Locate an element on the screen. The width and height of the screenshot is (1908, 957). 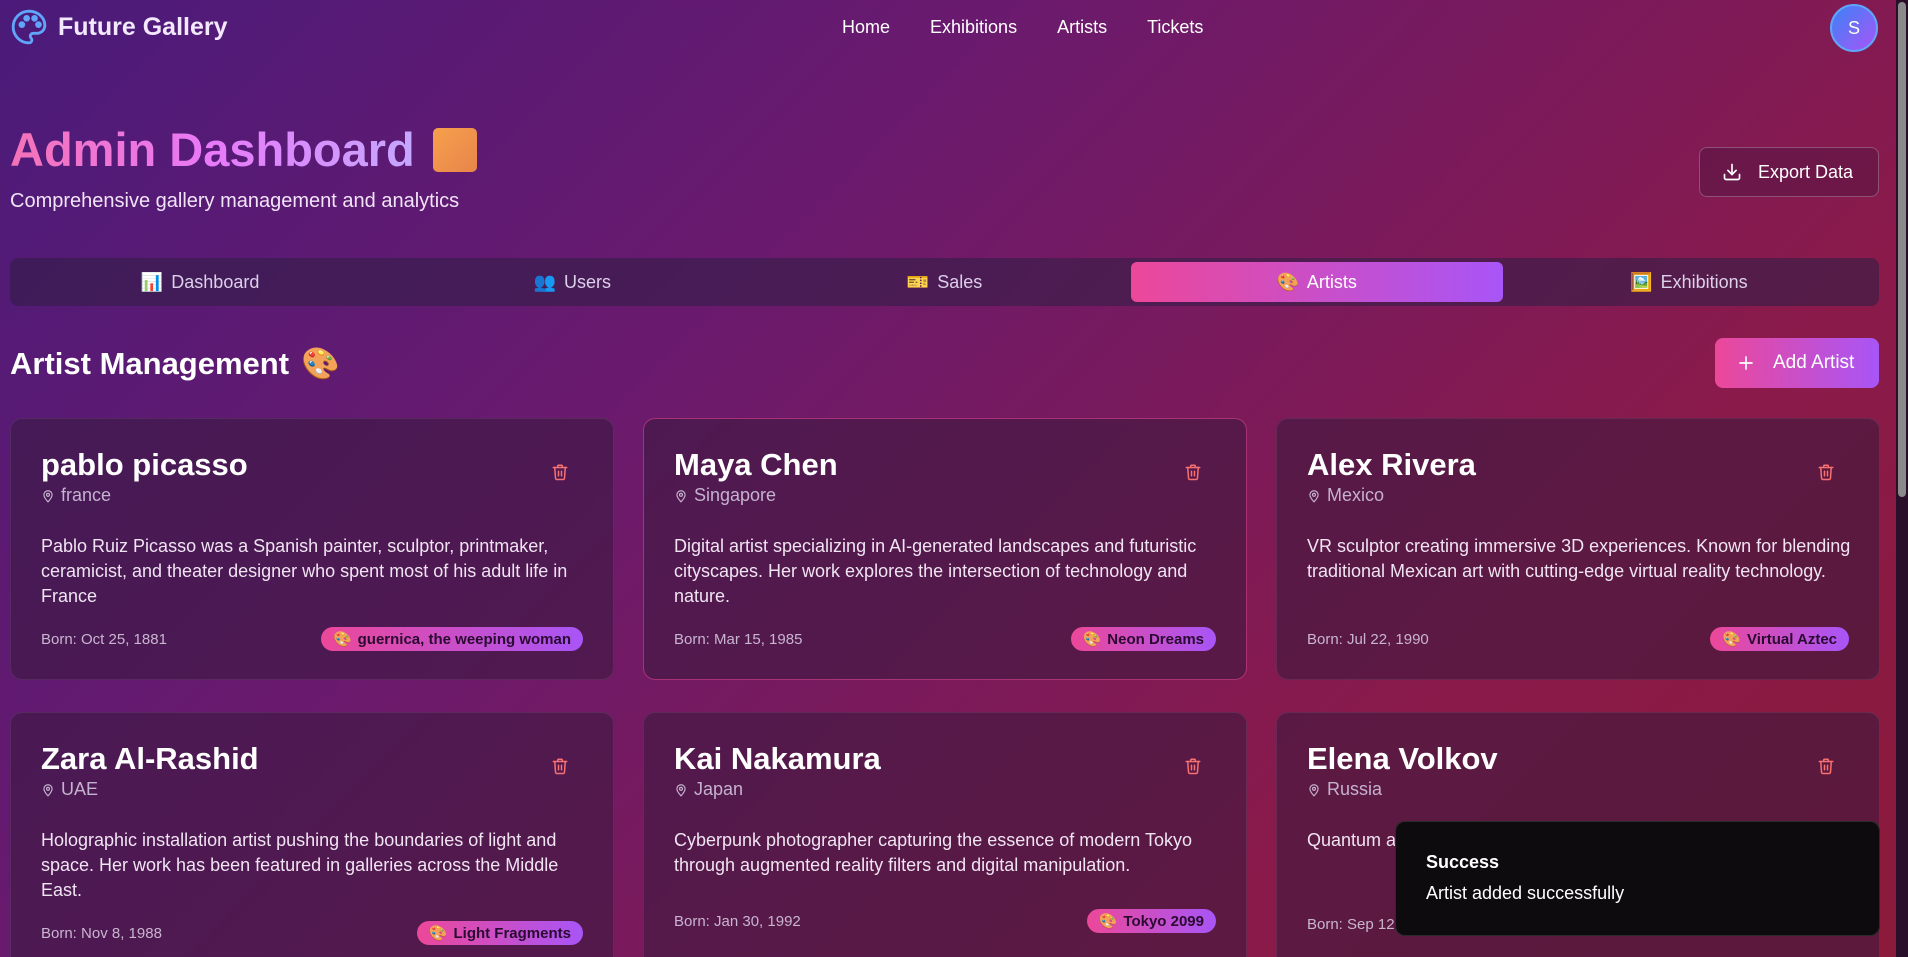
artwork-tag: 🎨 Neon Dreams is located at coordinates (1143, 639).